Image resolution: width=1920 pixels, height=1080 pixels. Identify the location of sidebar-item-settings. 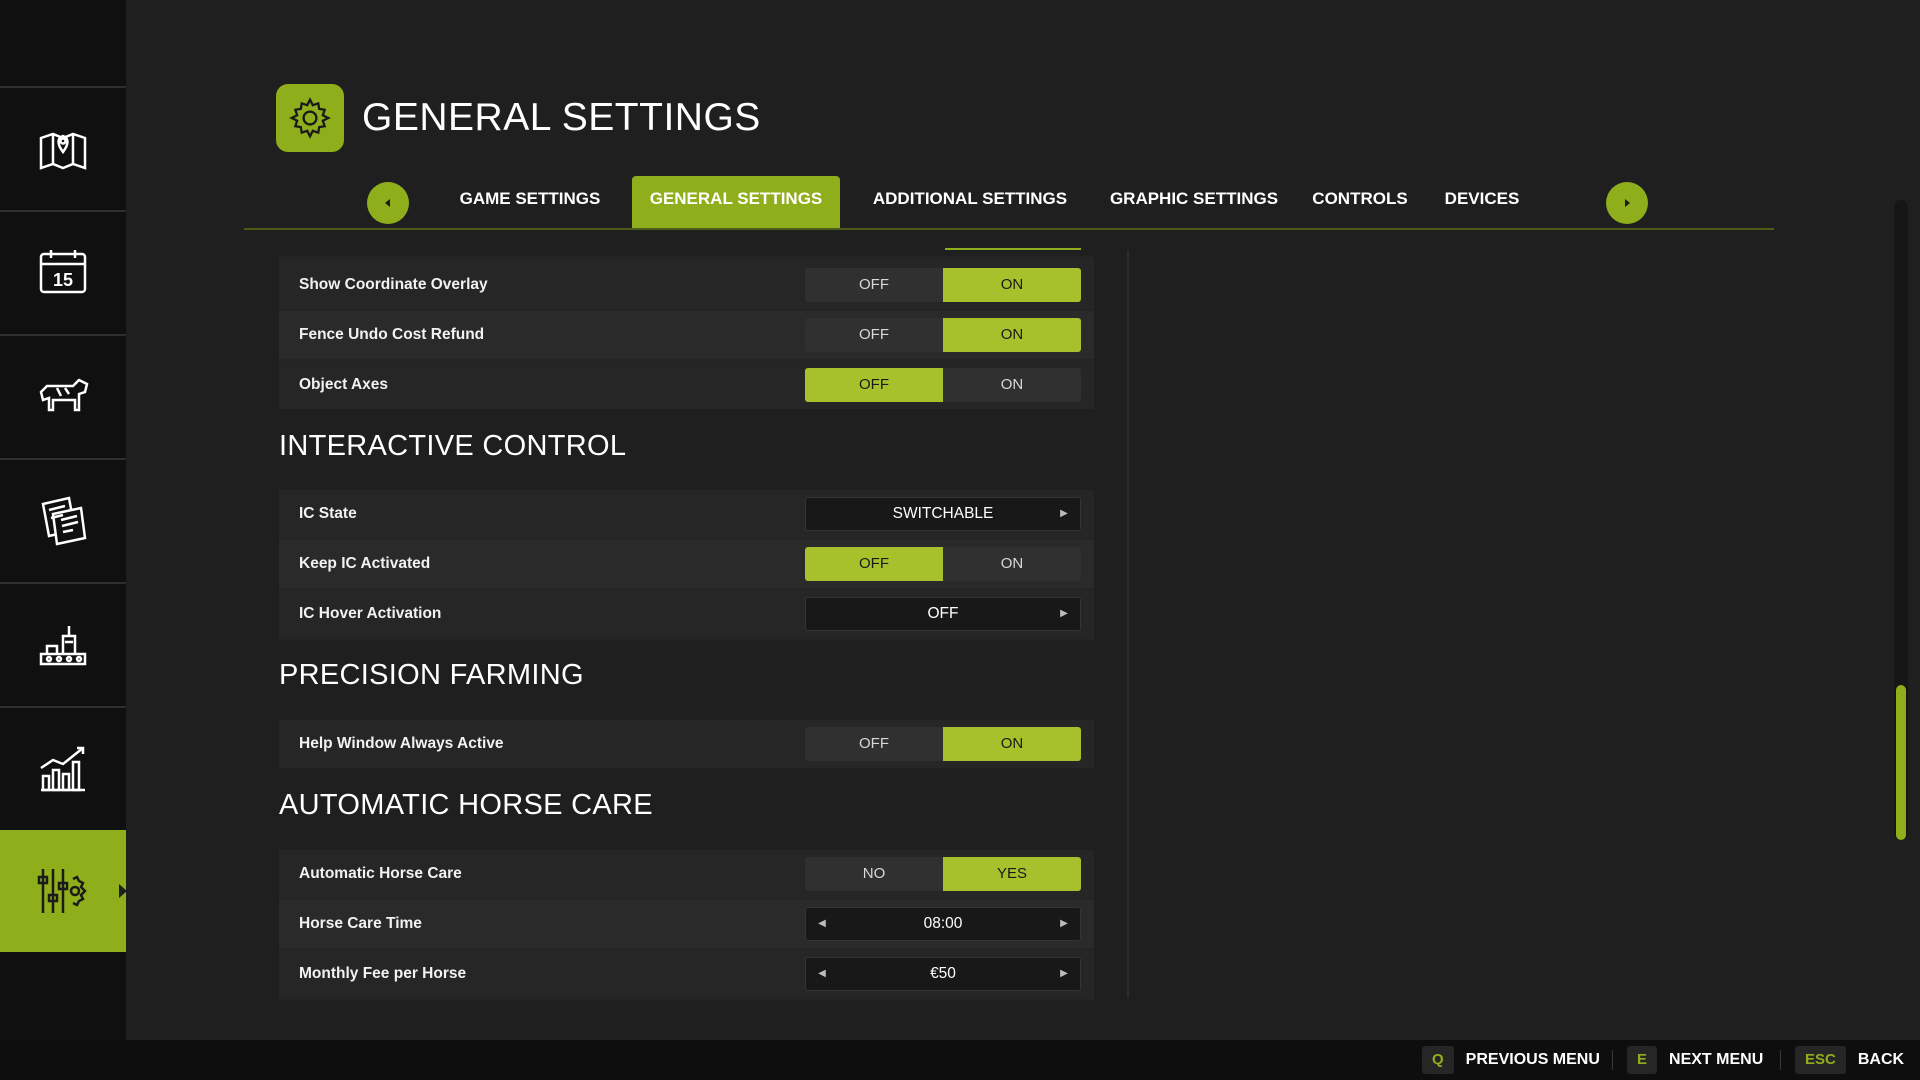
(63, 891).